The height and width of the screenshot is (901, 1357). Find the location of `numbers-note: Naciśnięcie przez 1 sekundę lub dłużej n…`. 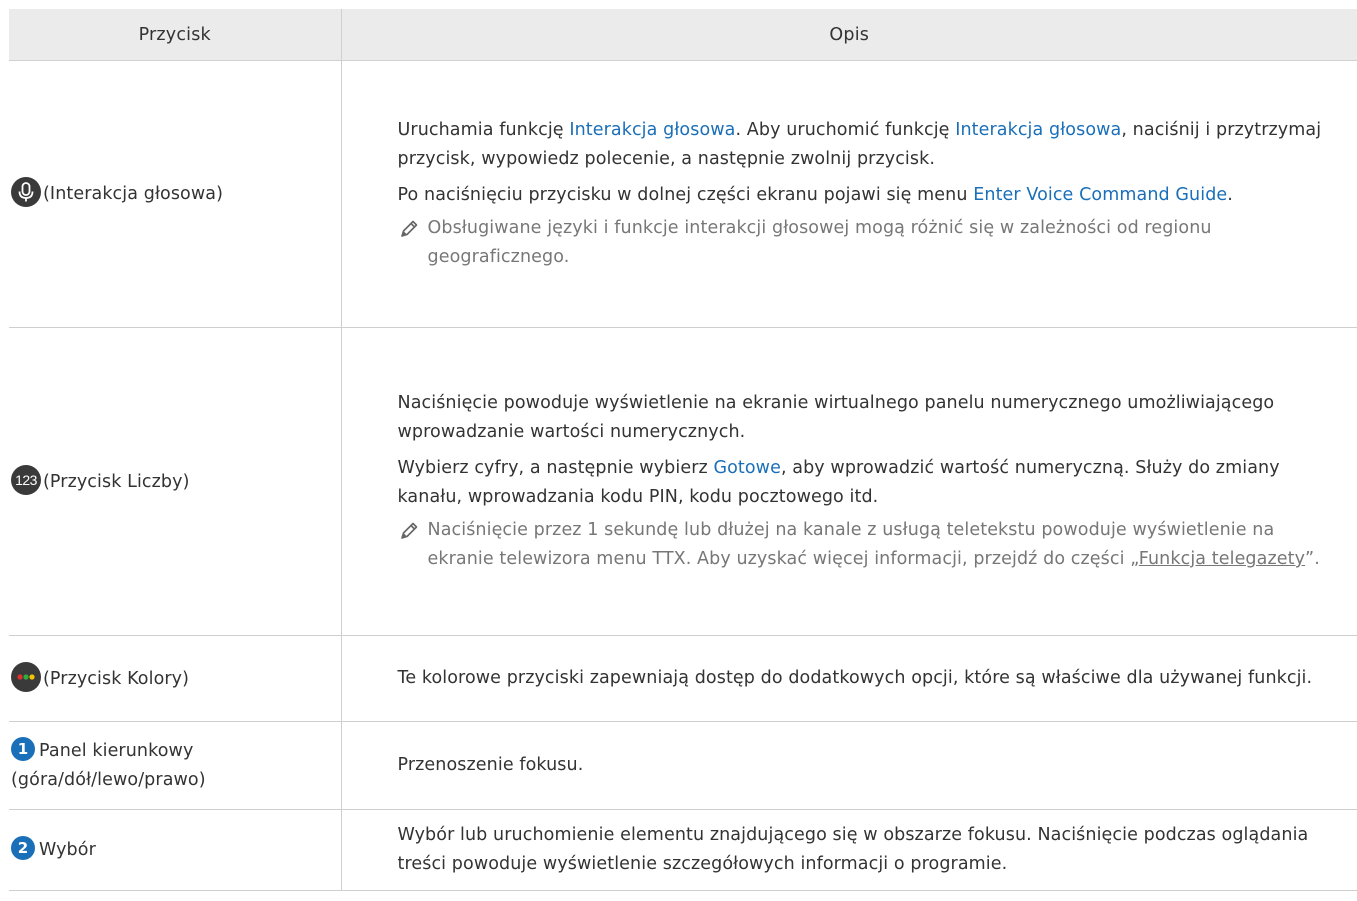

numbers-note: Naciśnięcie przez 1 sekundę lub dłużej n… is located at coordinates (869, 545).